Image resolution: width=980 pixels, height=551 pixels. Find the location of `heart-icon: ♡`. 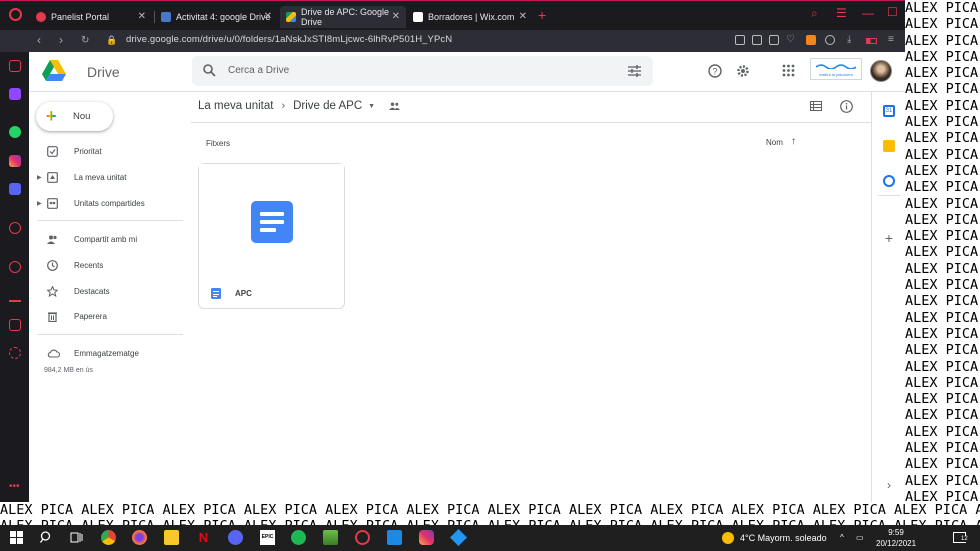

heart-icon: ♡ is located at coordinates (790, 39).